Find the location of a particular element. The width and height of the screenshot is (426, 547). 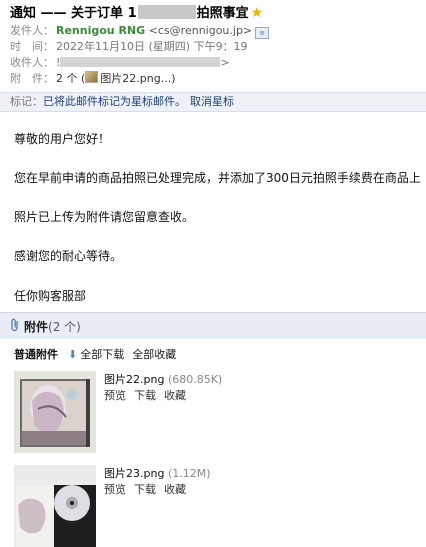

file-name: 图片22.png is located at coordinates (134, 379).